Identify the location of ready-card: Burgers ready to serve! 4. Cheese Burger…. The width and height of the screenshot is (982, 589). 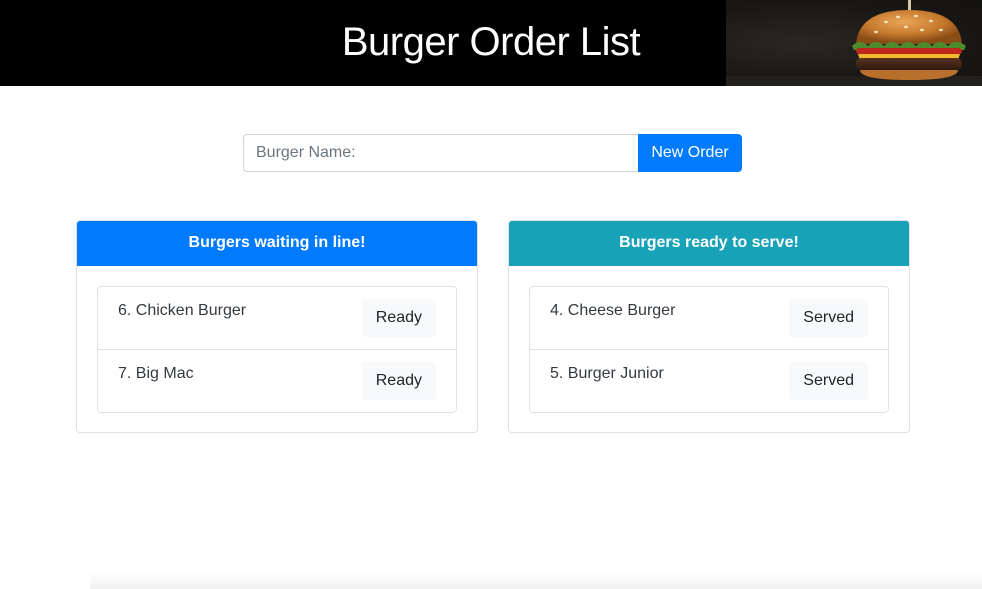
(709, 326).